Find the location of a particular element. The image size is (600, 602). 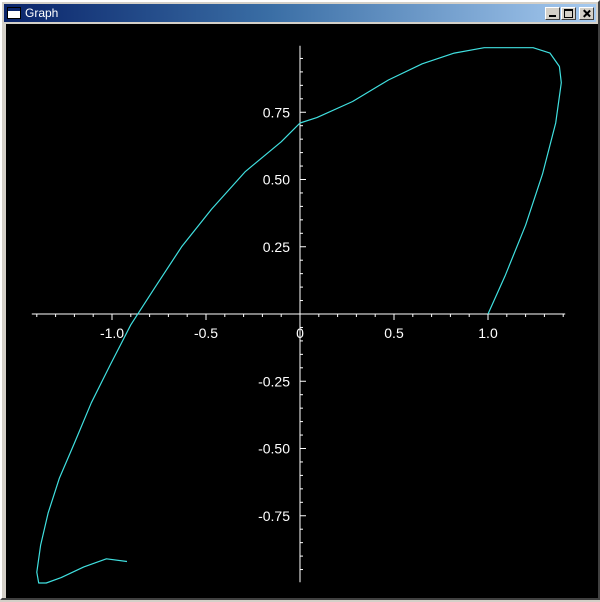

y-tick-label: 0.75 is located at coordinates (276, 112).